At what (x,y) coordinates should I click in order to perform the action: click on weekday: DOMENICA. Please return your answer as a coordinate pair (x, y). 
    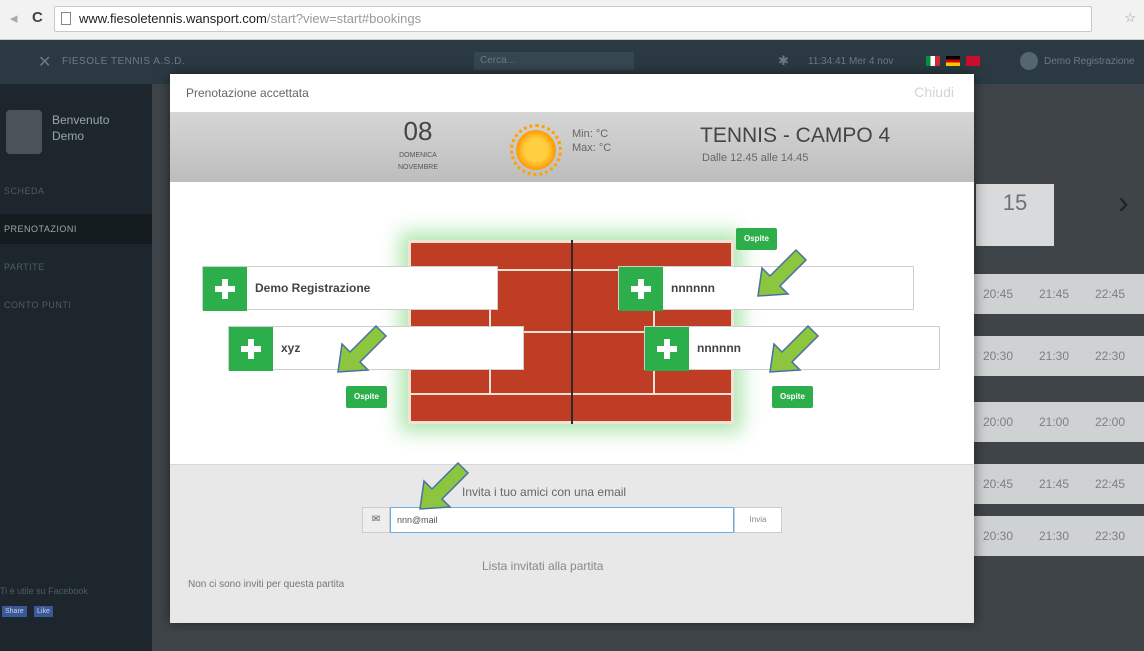
    Looking at the image, I should click on (418, 155).